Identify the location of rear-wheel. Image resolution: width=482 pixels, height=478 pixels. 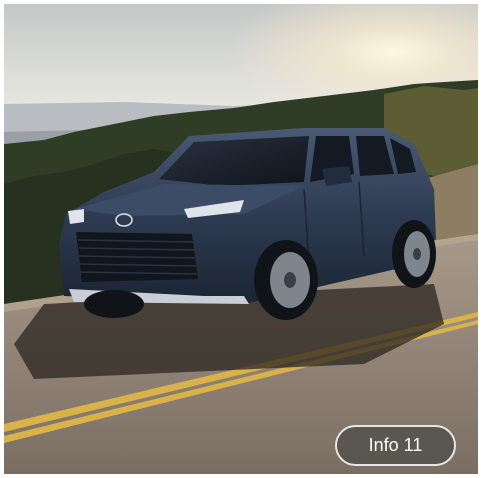
(414, 254).